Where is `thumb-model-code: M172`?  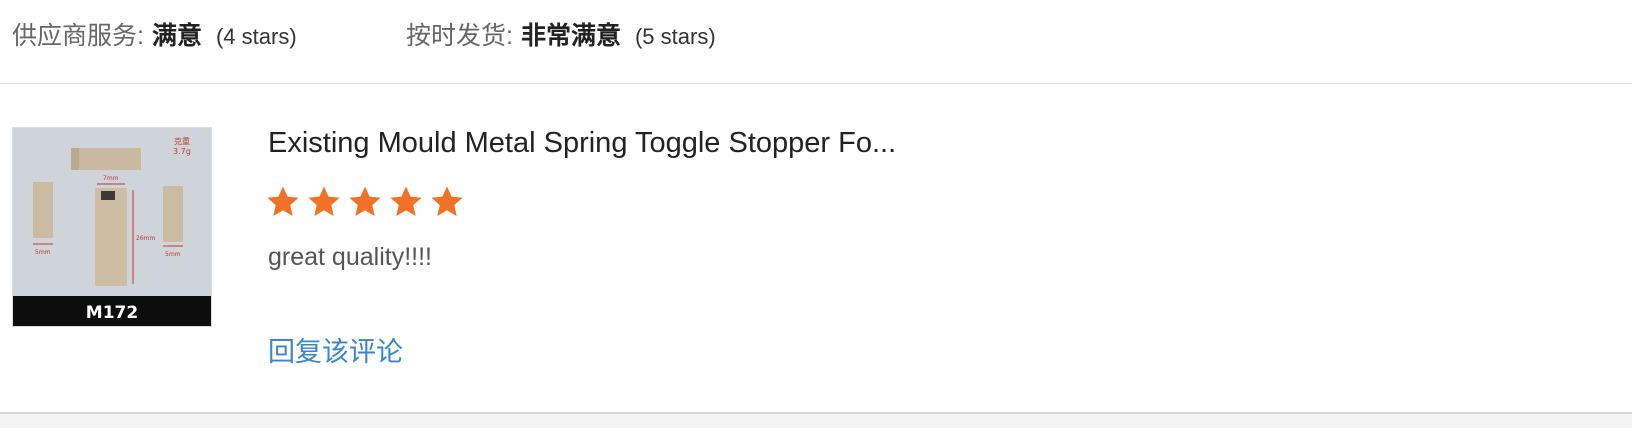 thumb-model-code: M172 is located at coordinates (112, 313).